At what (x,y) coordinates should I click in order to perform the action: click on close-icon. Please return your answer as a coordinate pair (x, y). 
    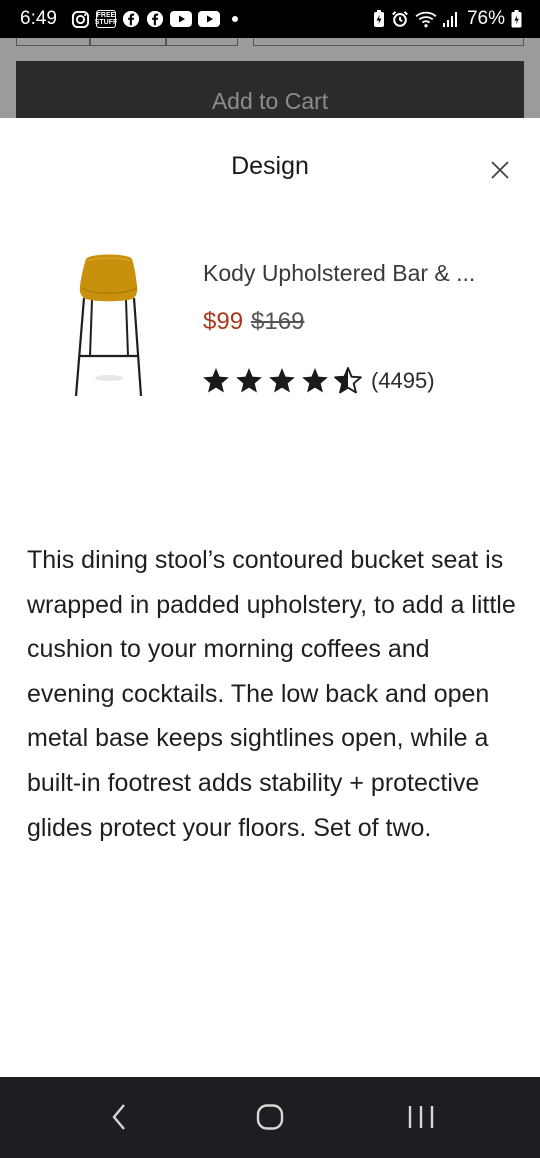
    Looking at the image, I should click on (500, 170).